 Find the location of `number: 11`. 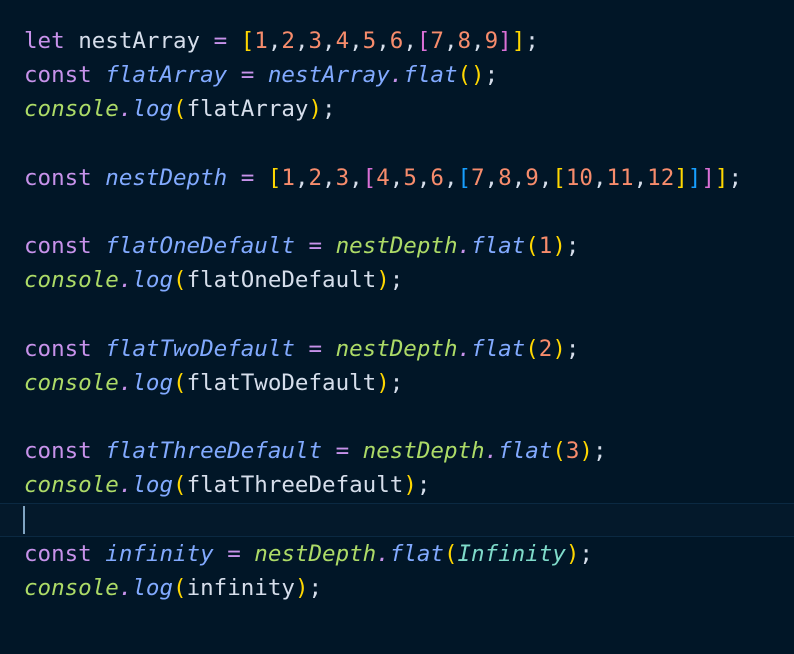

number: 11 is located at coordinates (620, 177).